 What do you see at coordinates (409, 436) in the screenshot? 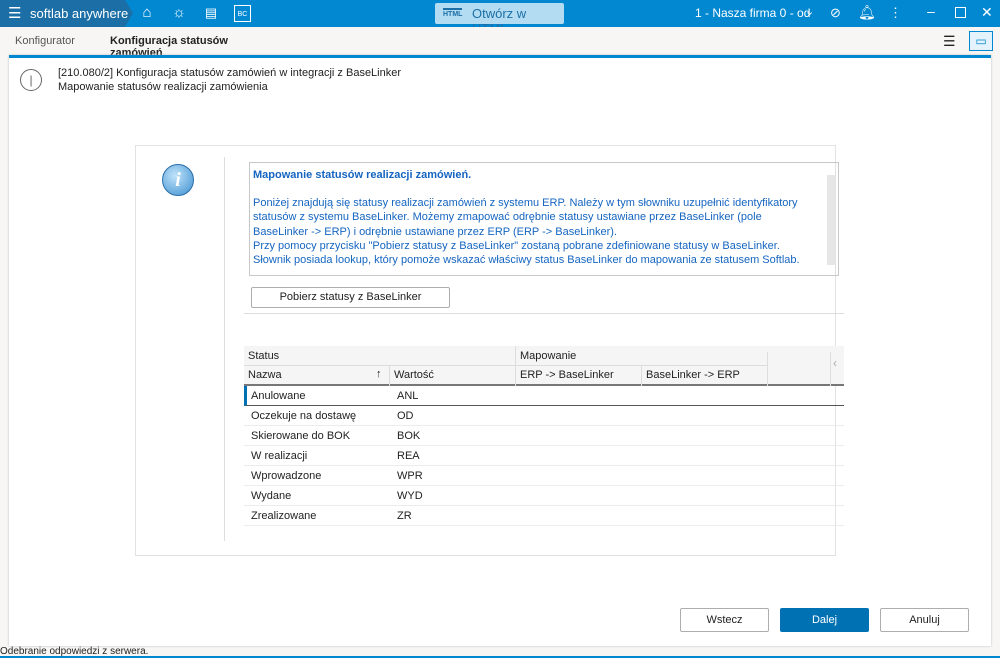
I see `cell-value: BOK` at bounding box center [409, 436].